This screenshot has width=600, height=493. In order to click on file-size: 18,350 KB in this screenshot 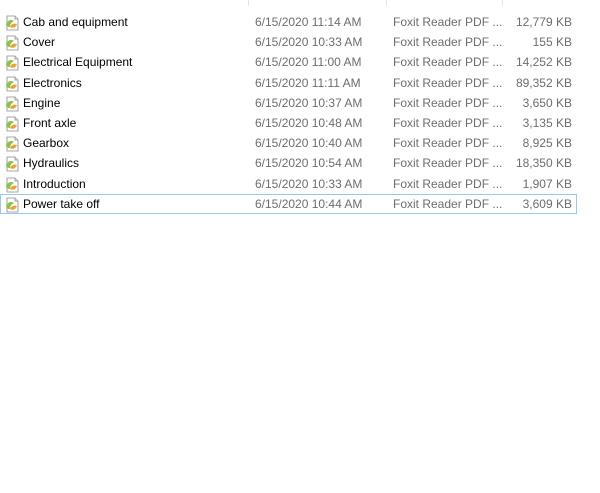, I will do `click(543, 163)`.